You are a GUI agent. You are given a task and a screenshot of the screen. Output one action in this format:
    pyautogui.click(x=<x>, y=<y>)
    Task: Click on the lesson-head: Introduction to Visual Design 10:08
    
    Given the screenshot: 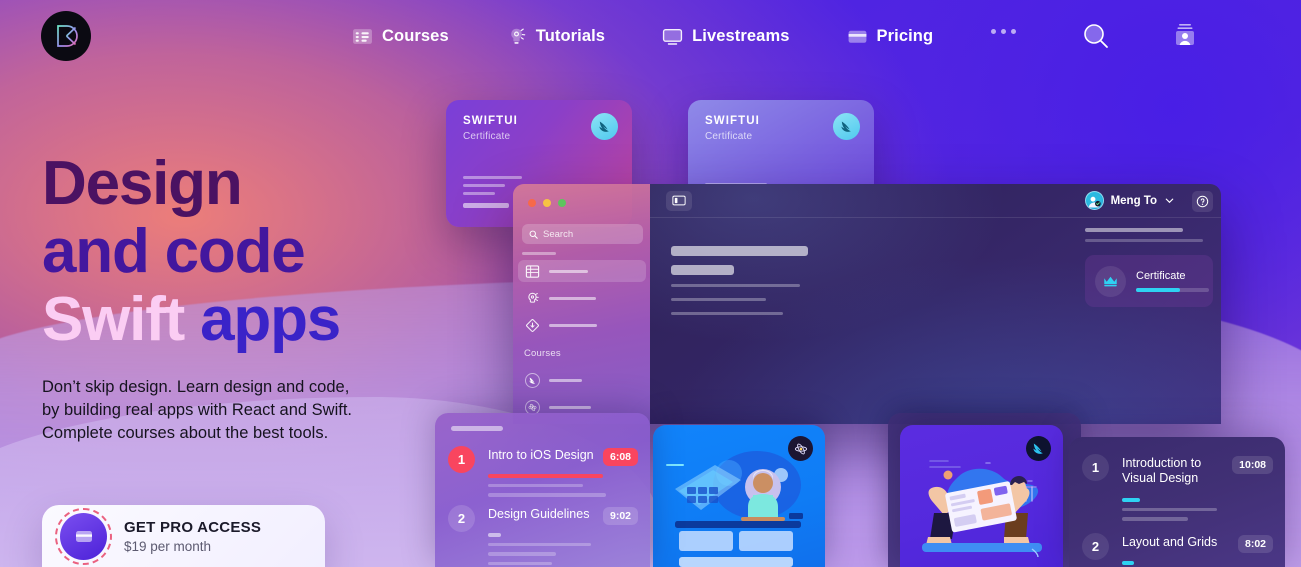 What is the action you would take?
    pyautogui.click(x=1197, y=471)
    